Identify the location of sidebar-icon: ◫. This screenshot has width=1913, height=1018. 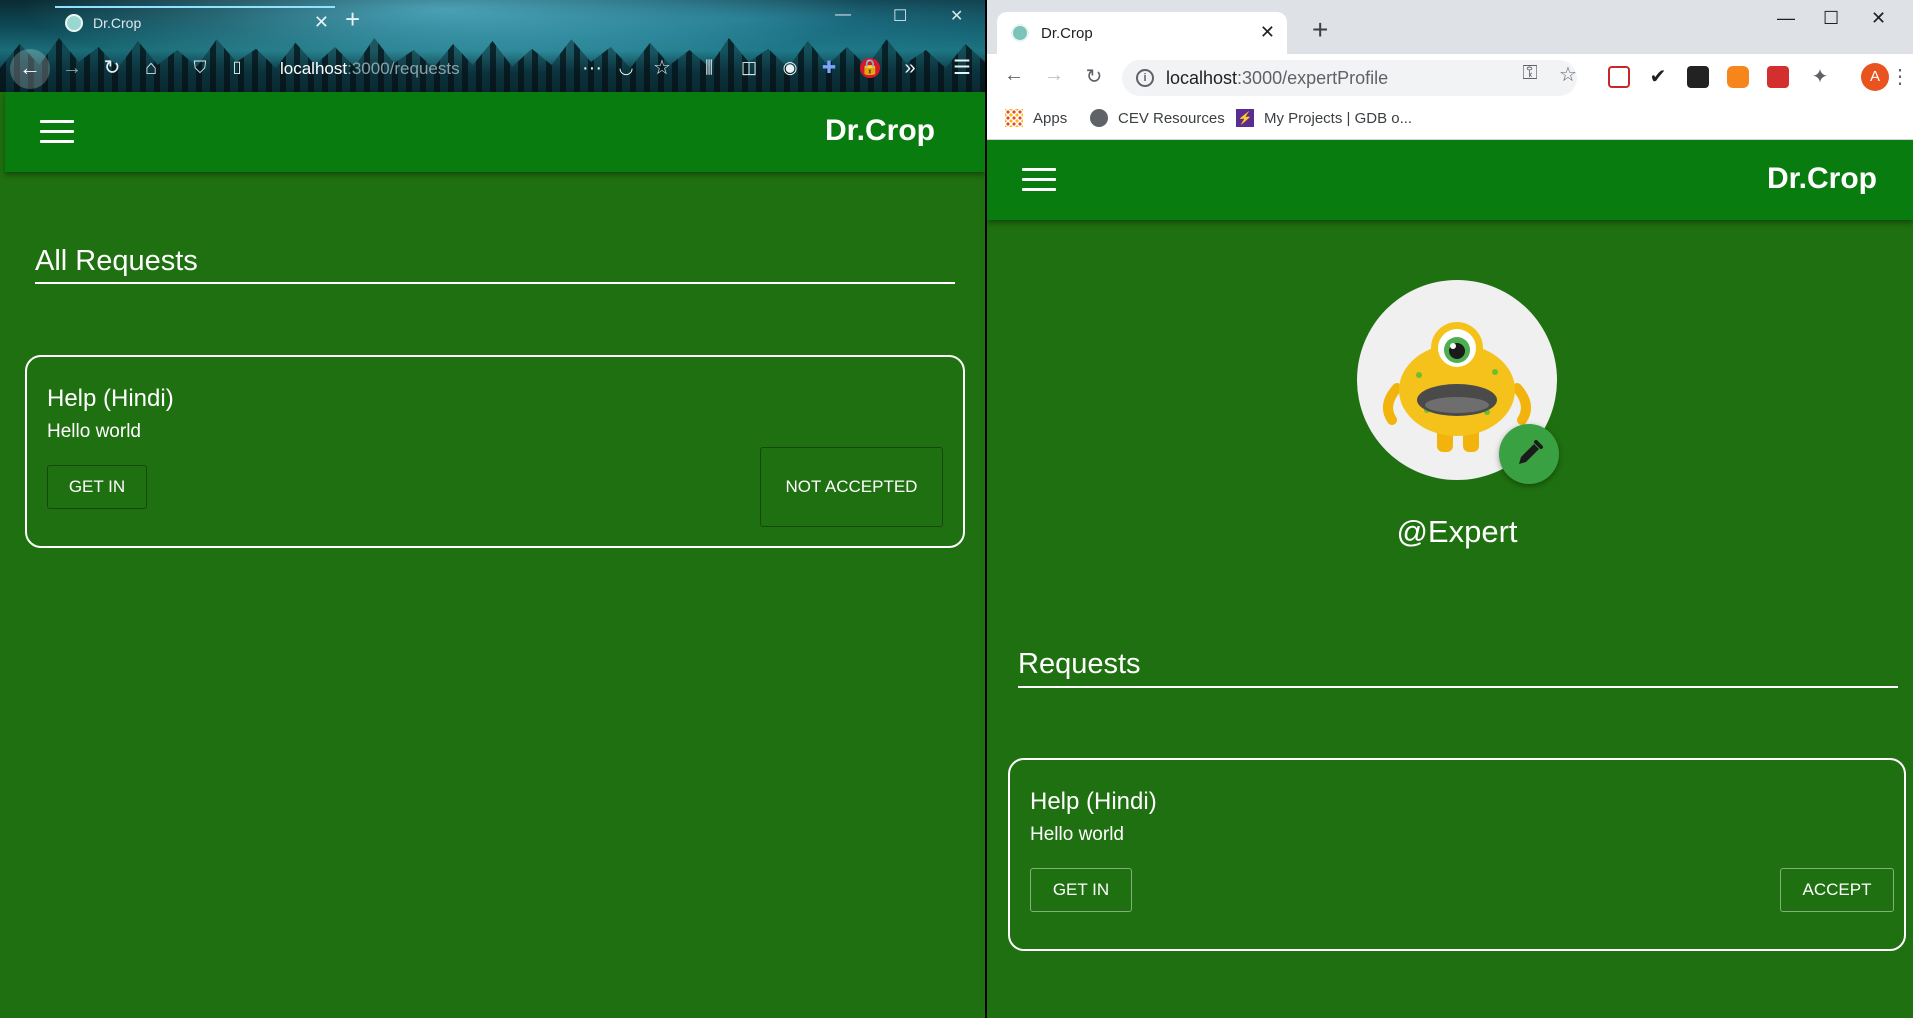
(749, 68).